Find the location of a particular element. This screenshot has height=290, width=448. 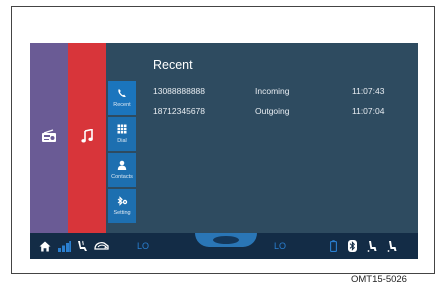

radio-icon is located at coordinates (49, 138).